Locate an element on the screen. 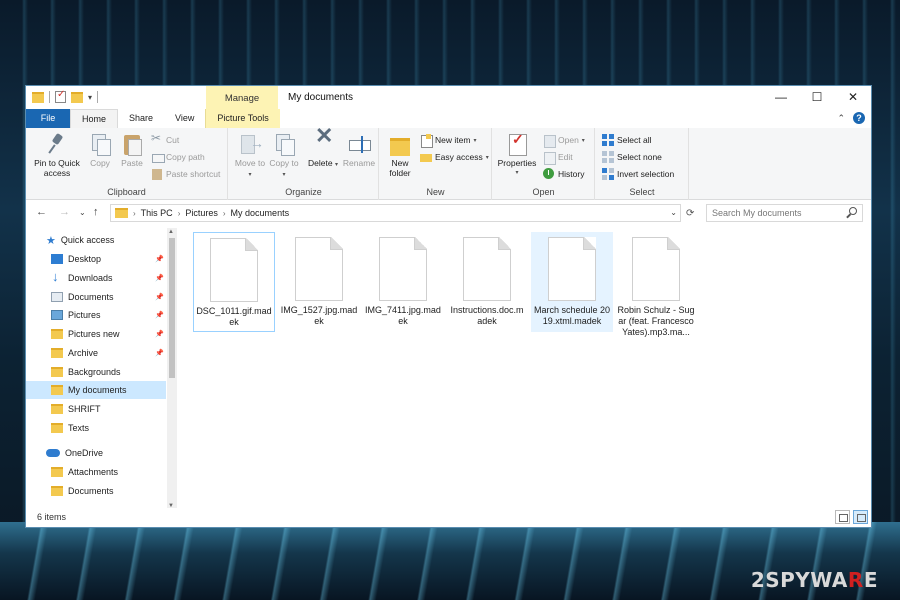 The width and height of the screenshot is (900, 600). select-none-icon is located at coordinates (608, 157).